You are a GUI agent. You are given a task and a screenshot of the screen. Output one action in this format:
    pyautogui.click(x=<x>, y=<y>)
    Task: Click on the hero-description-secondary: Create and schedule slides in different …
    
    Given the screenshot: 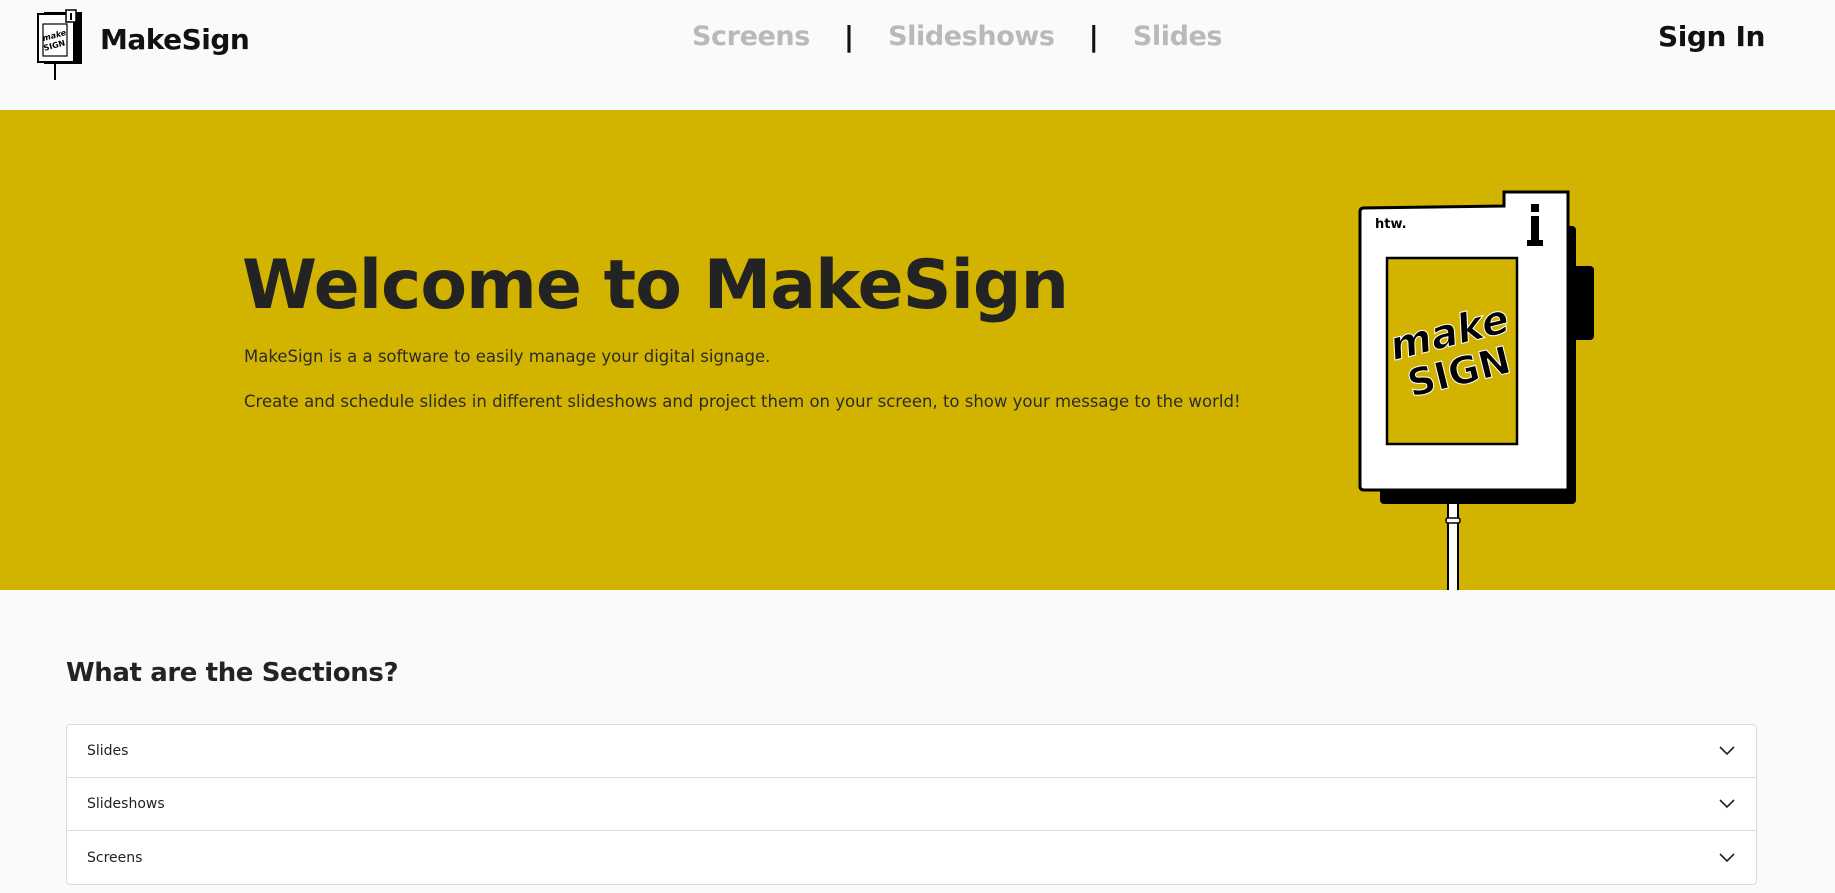 What is the action you would take?
    pyautogui.click(x=742, y=401)
    